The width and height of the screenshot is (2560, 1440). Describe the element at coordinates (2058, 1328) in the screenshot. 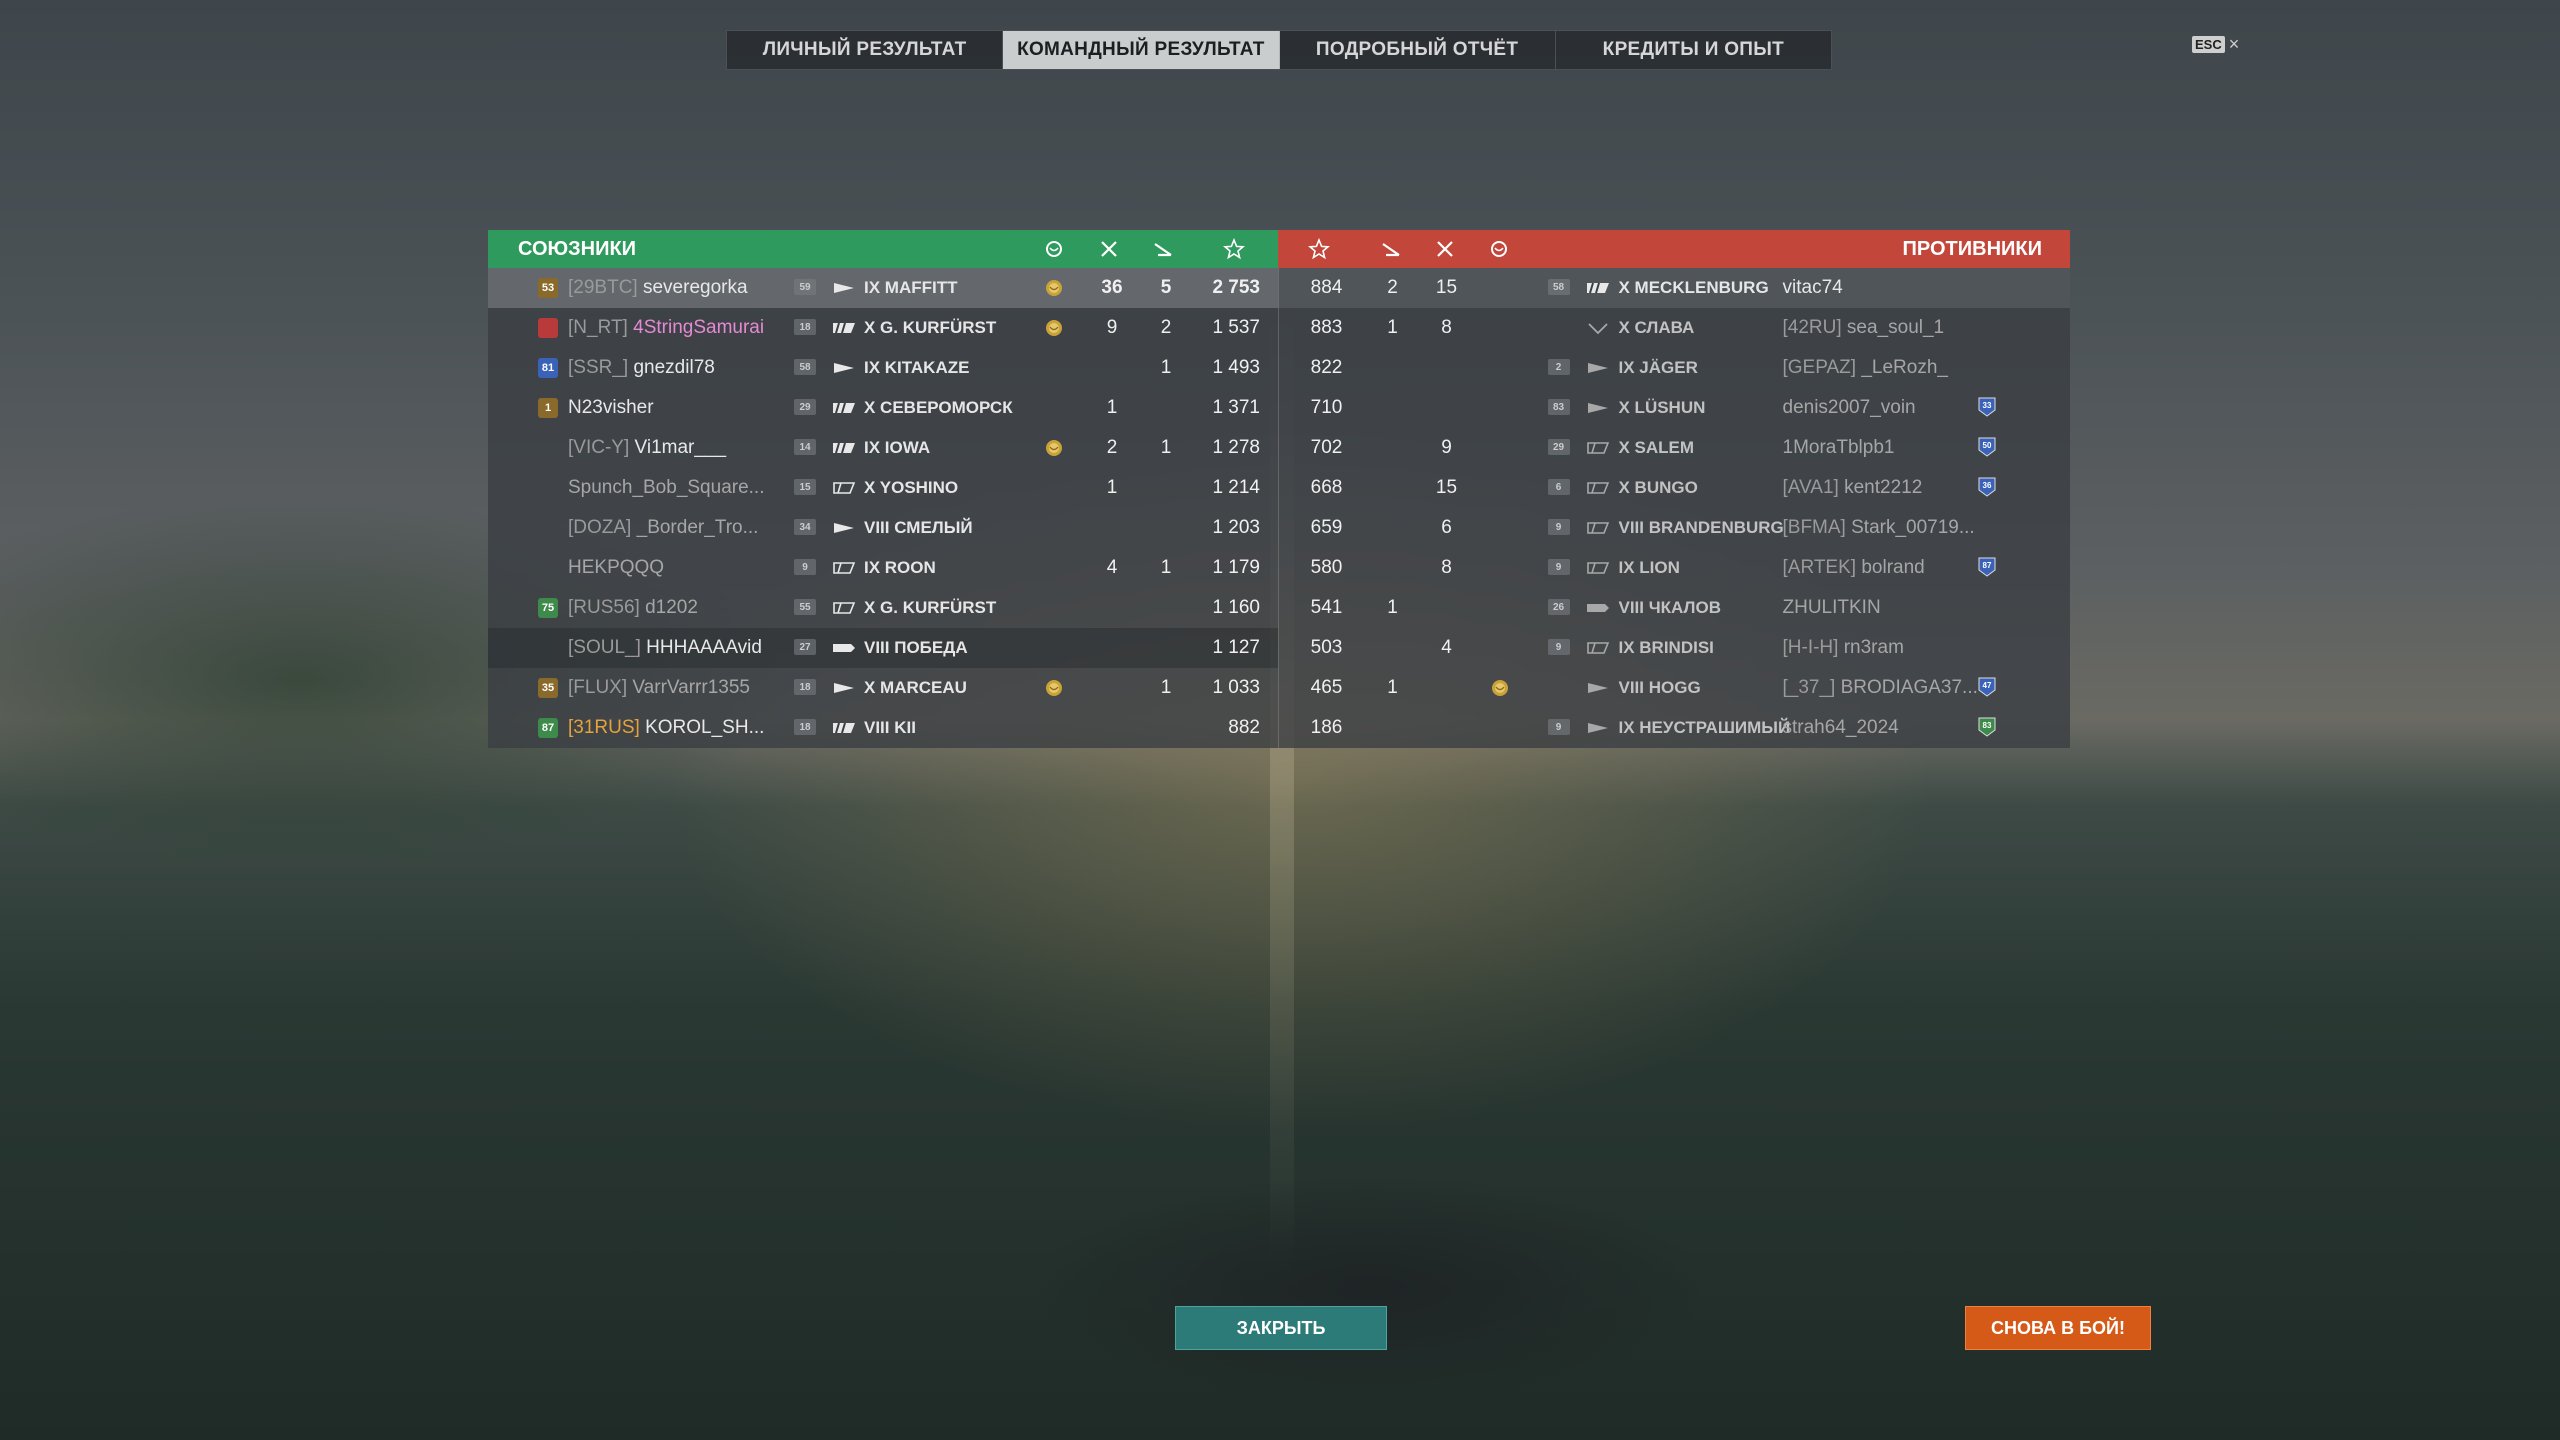

I see `battle-again-button: СНОВА В БОЙ!` at that location.